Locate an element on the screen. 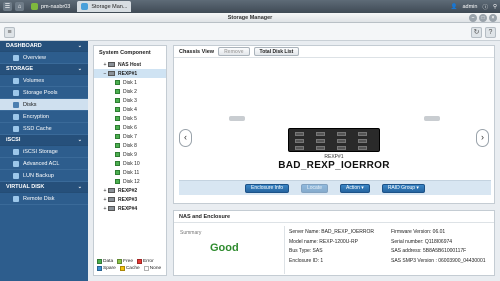  sidebar-item-encryption: Encryption is located at coordinates (44, 117).